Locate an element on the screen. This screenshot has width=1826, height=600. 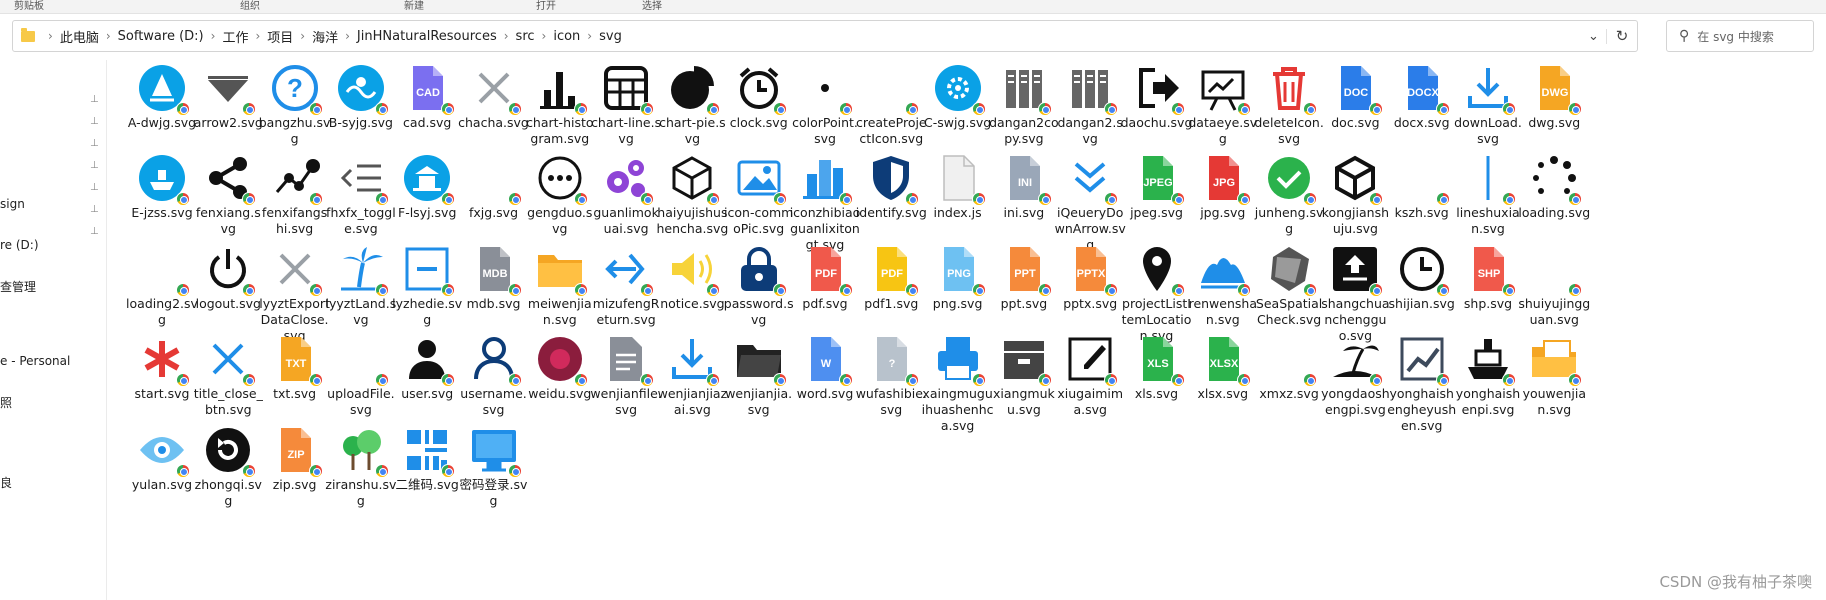
breadcrumb-item: 工作 is located at coordinates (235, 36).